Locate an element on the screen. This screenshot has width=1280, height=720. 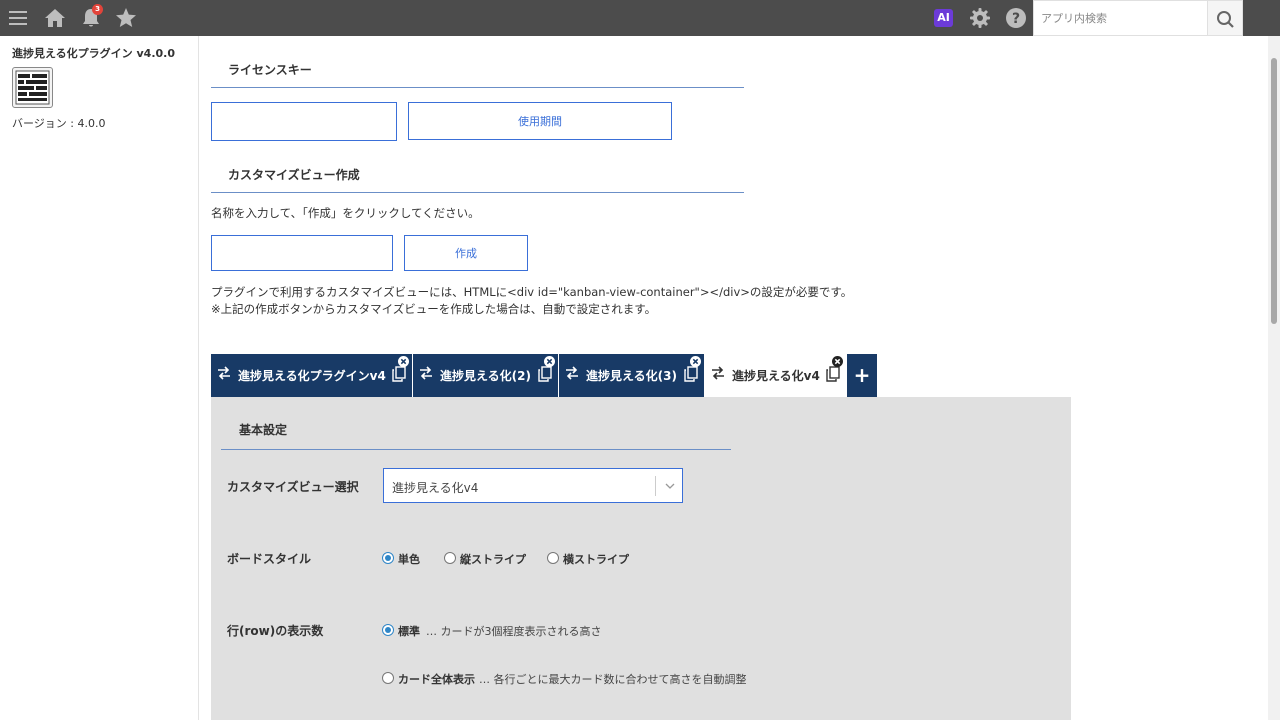
view-select-value: 進捗見える化v4 is located at coordinates (435, 488).